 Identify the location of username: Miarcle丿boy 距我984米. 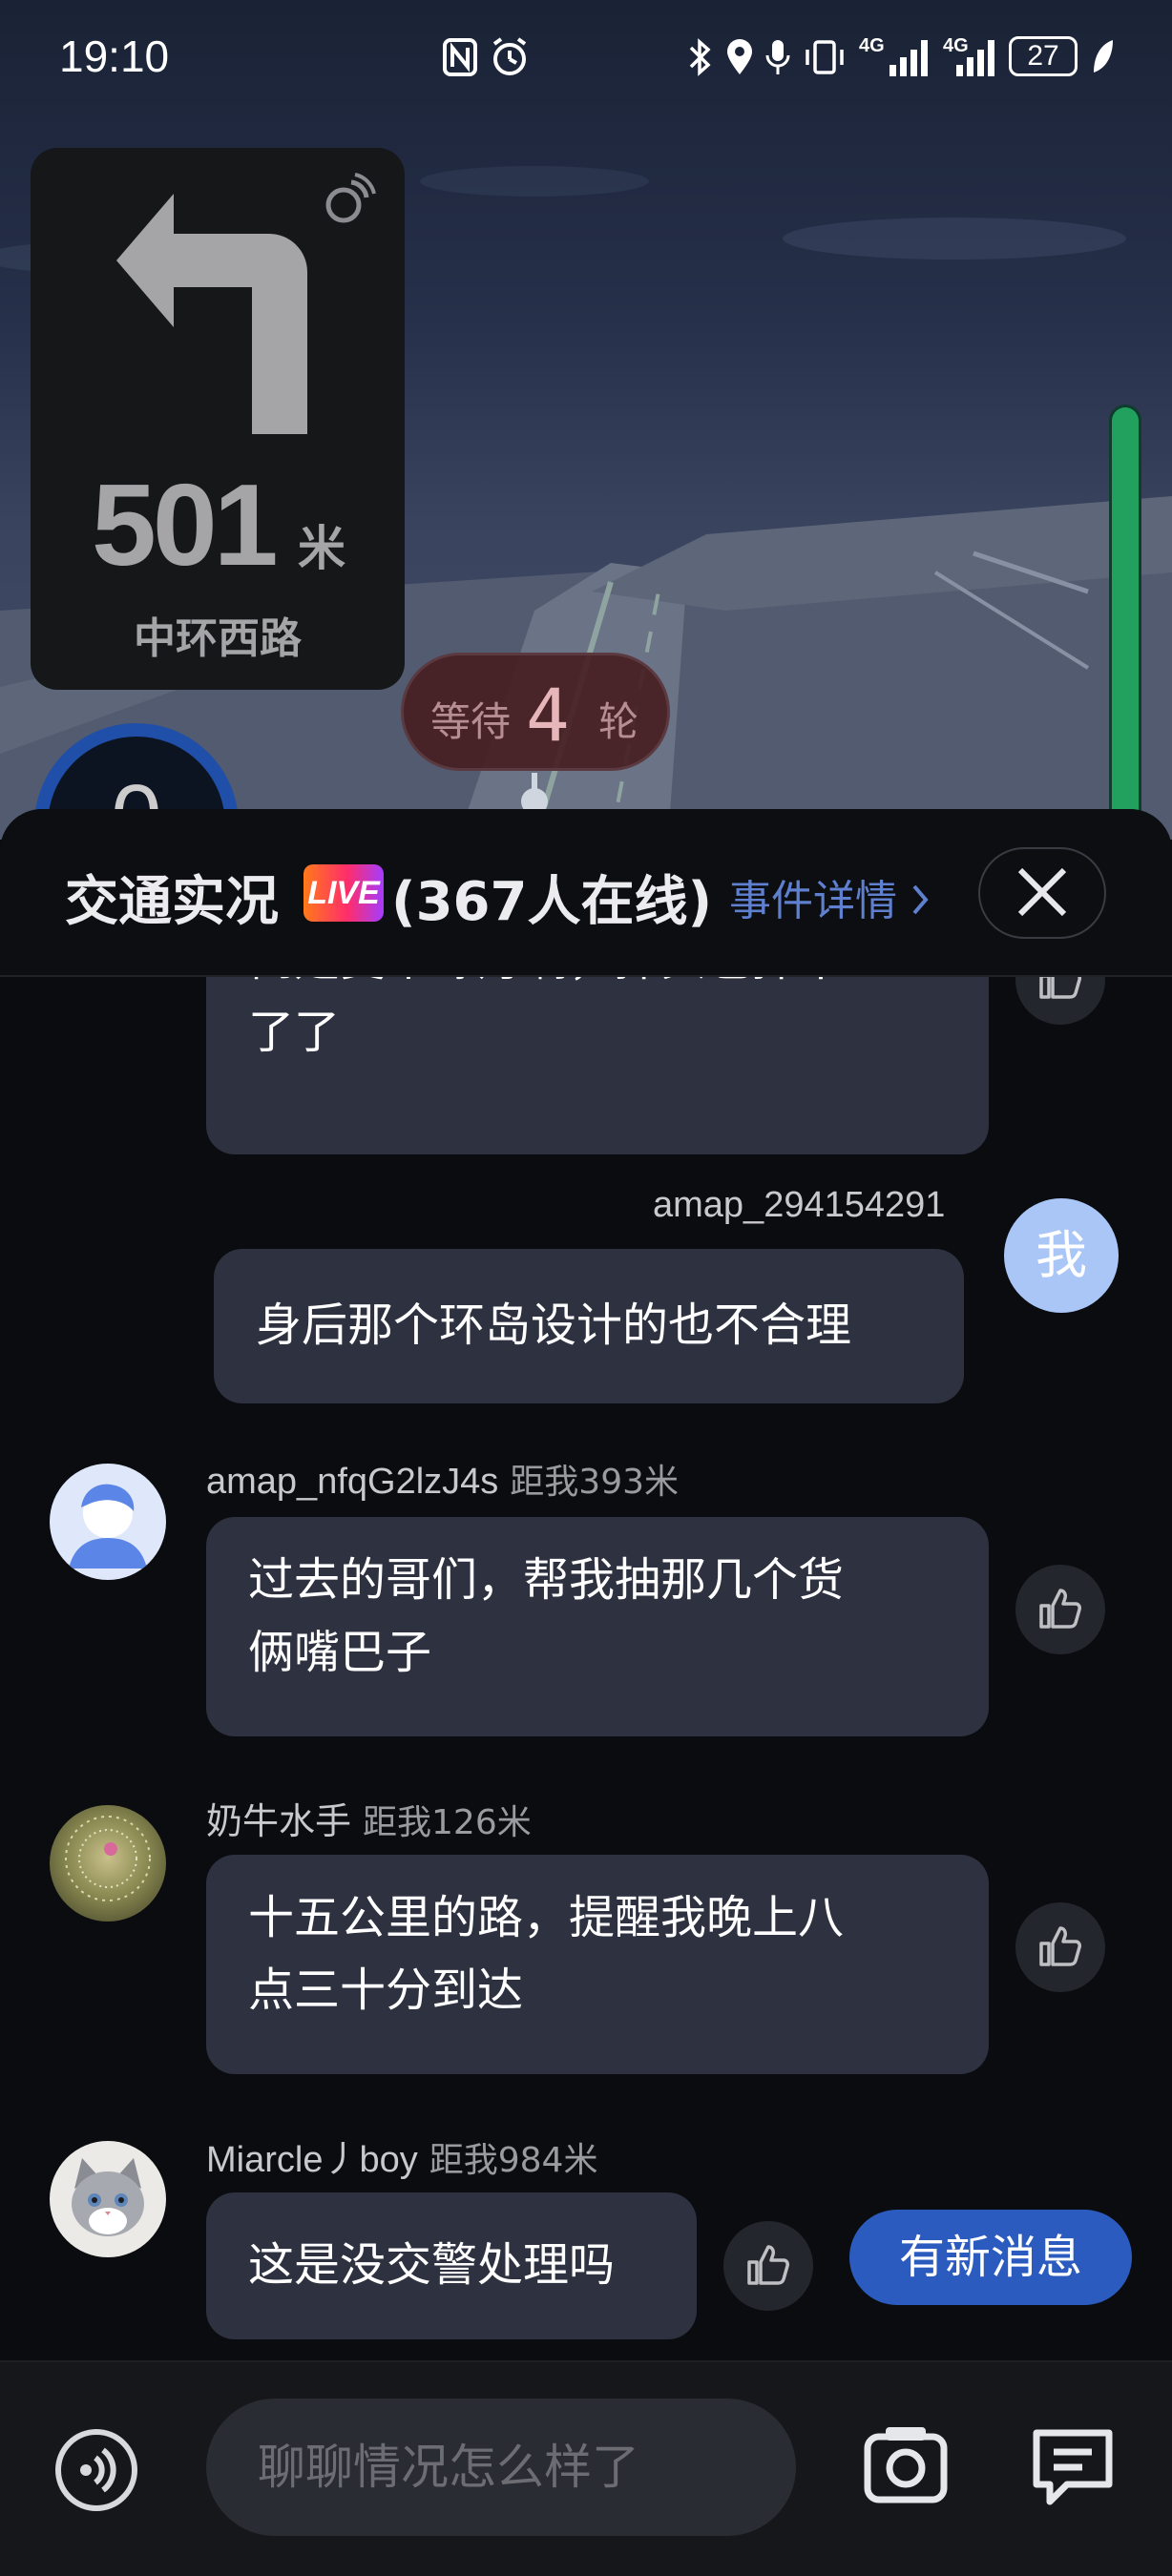
(401, 2155).